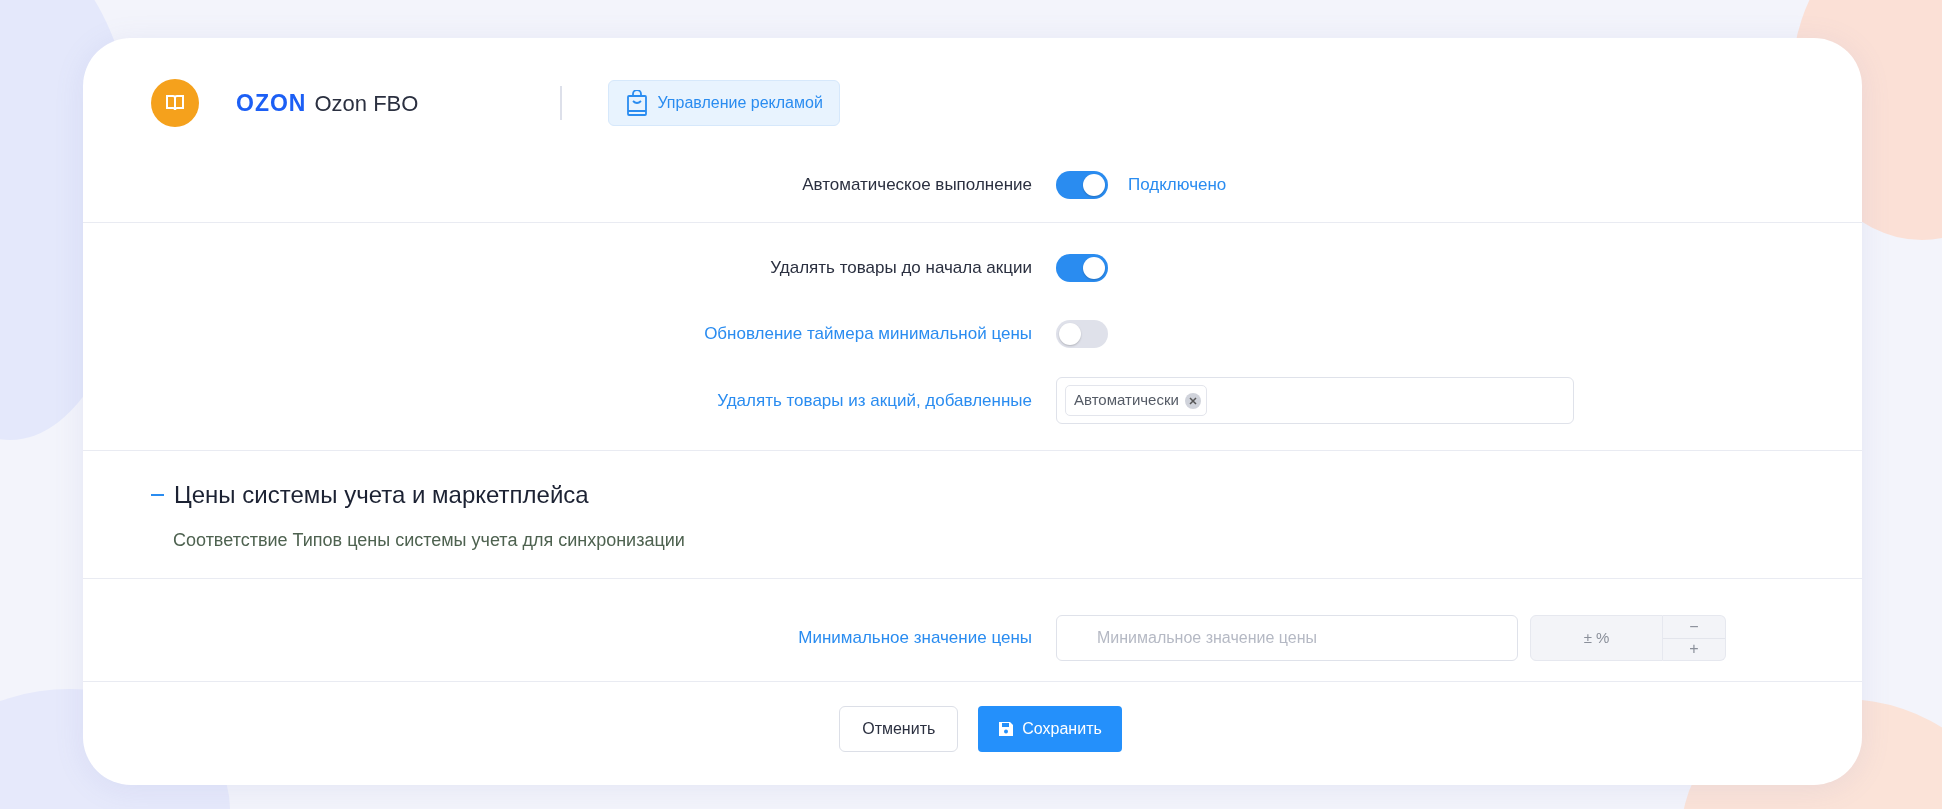  What do you see at coordinates (900, 268) in the screenshot?
I see `setting-label: Удалять товары до начала акции` at bounding box center [900, 268].